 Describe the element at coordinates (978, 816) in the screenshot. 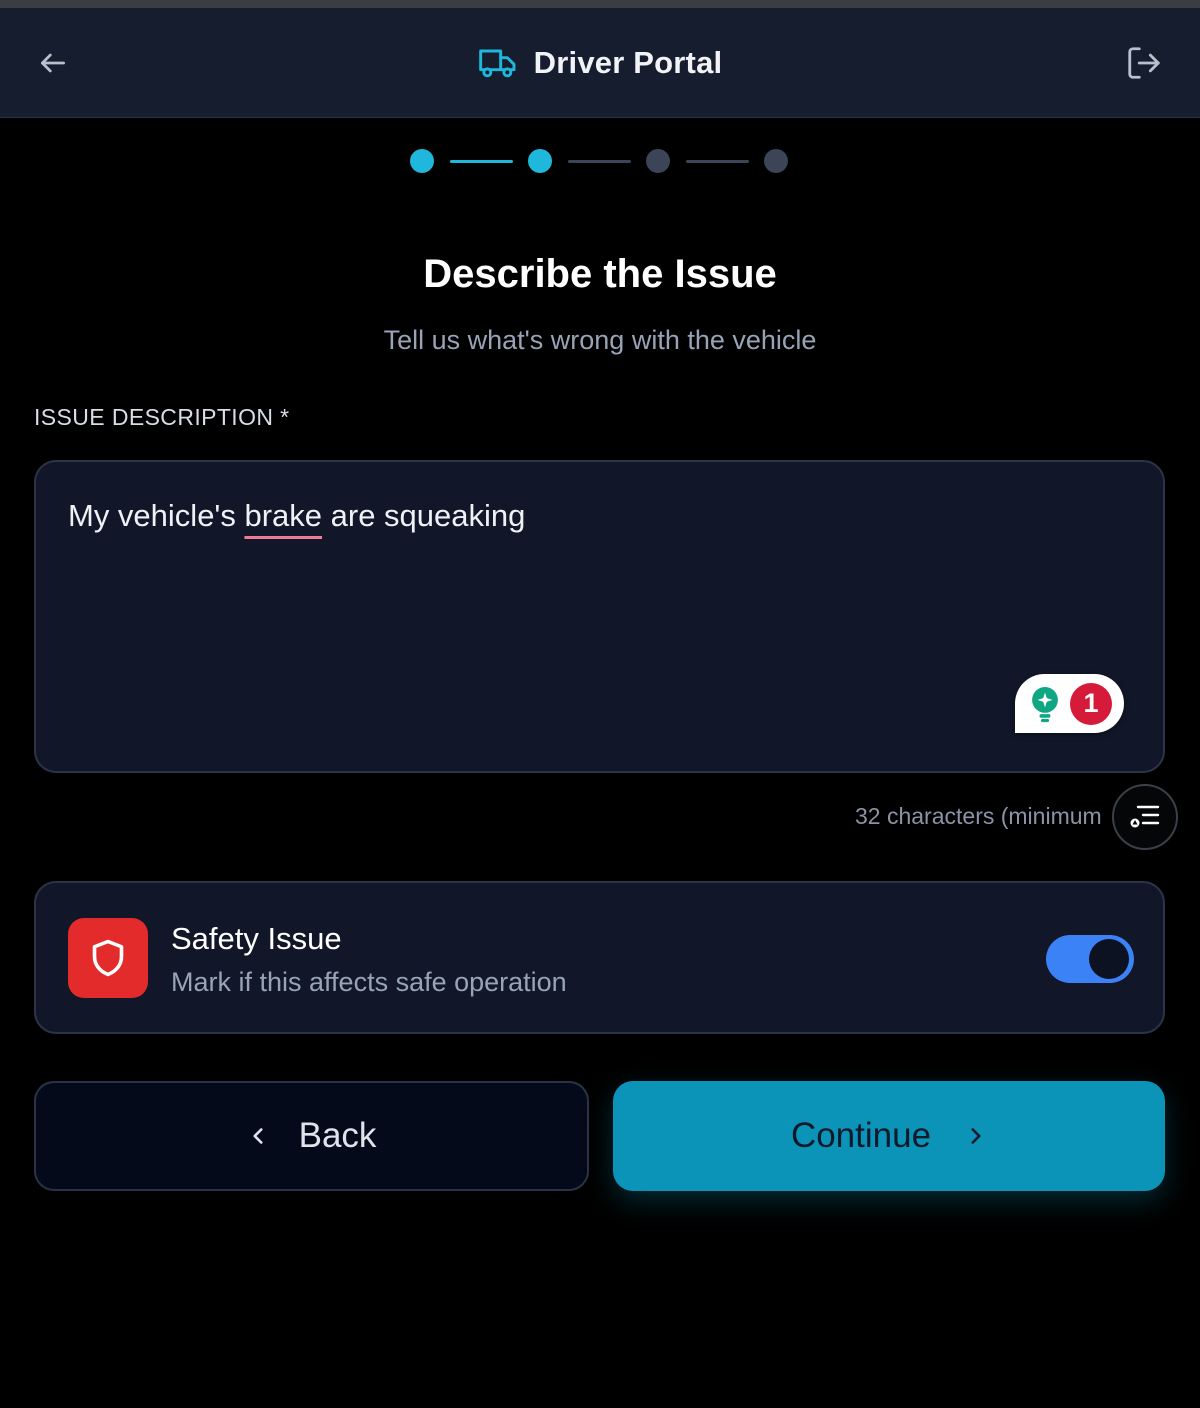

I see `character-count: 32 characters (minimum` at that location.